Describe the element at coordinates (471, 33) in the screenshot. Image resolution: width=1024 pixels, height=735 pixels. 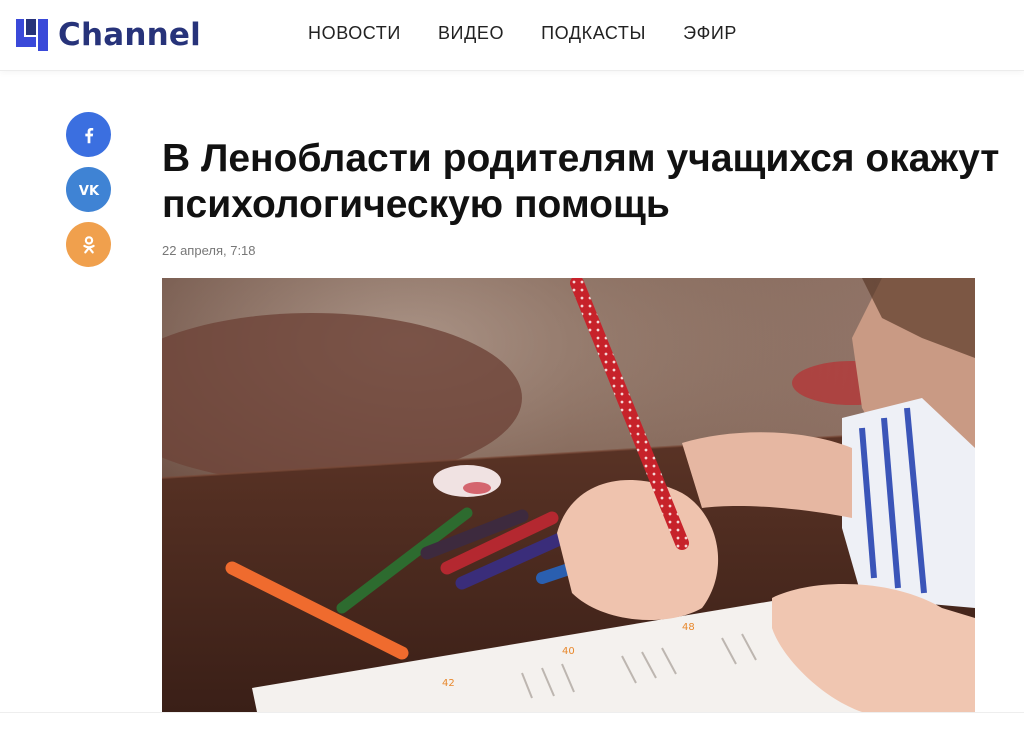
I see `nav-item-video: ВИДЕО` at that location.